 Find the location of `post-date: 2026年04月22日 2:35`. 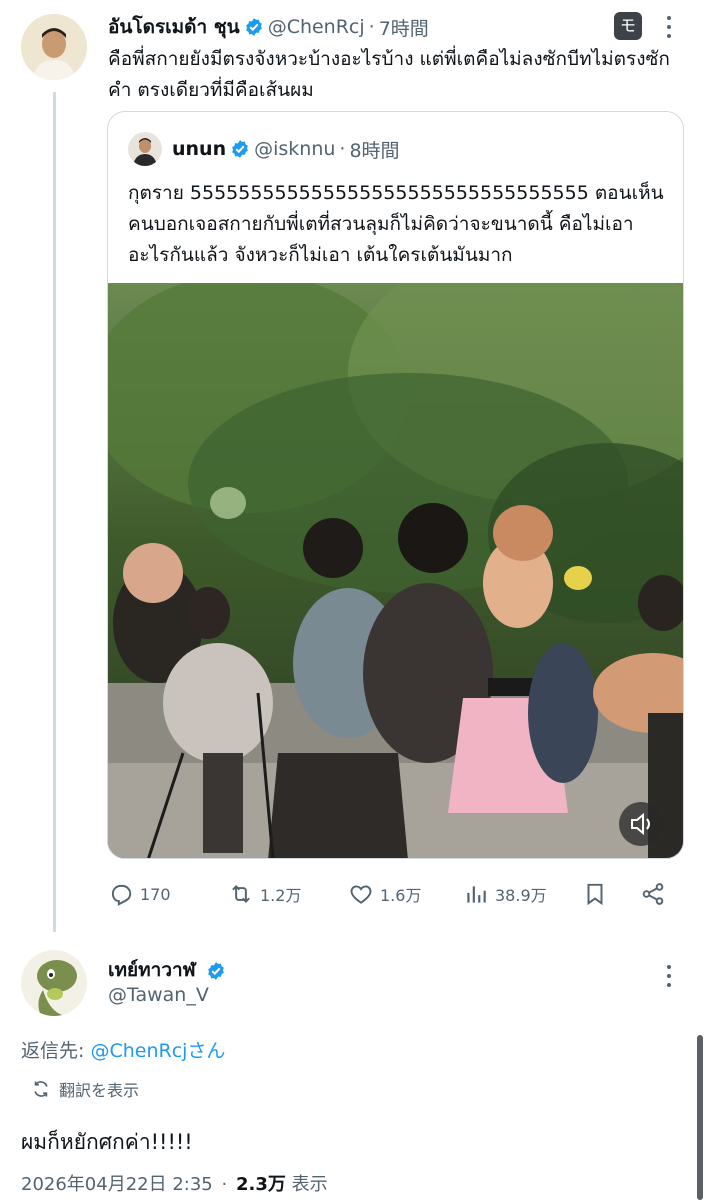

post-date: 2026年04月22日 2:35 is located at coordinates (117, 1184).